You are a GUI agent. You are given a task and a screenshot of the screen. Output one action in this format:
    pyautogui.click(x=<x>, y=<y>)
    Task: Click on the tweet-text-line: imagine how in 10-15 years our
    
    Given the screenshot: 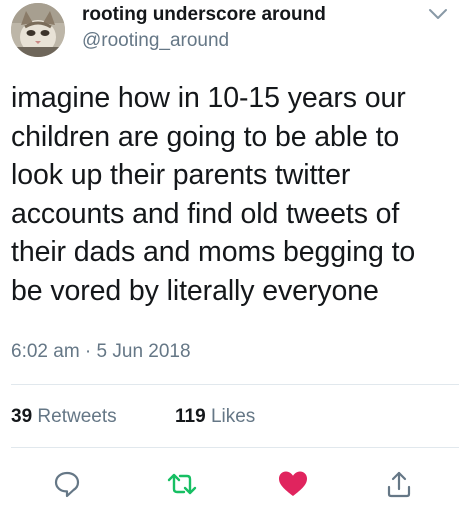 What is the action you would take?
    pyautogui.click(x=208, y=98)
    